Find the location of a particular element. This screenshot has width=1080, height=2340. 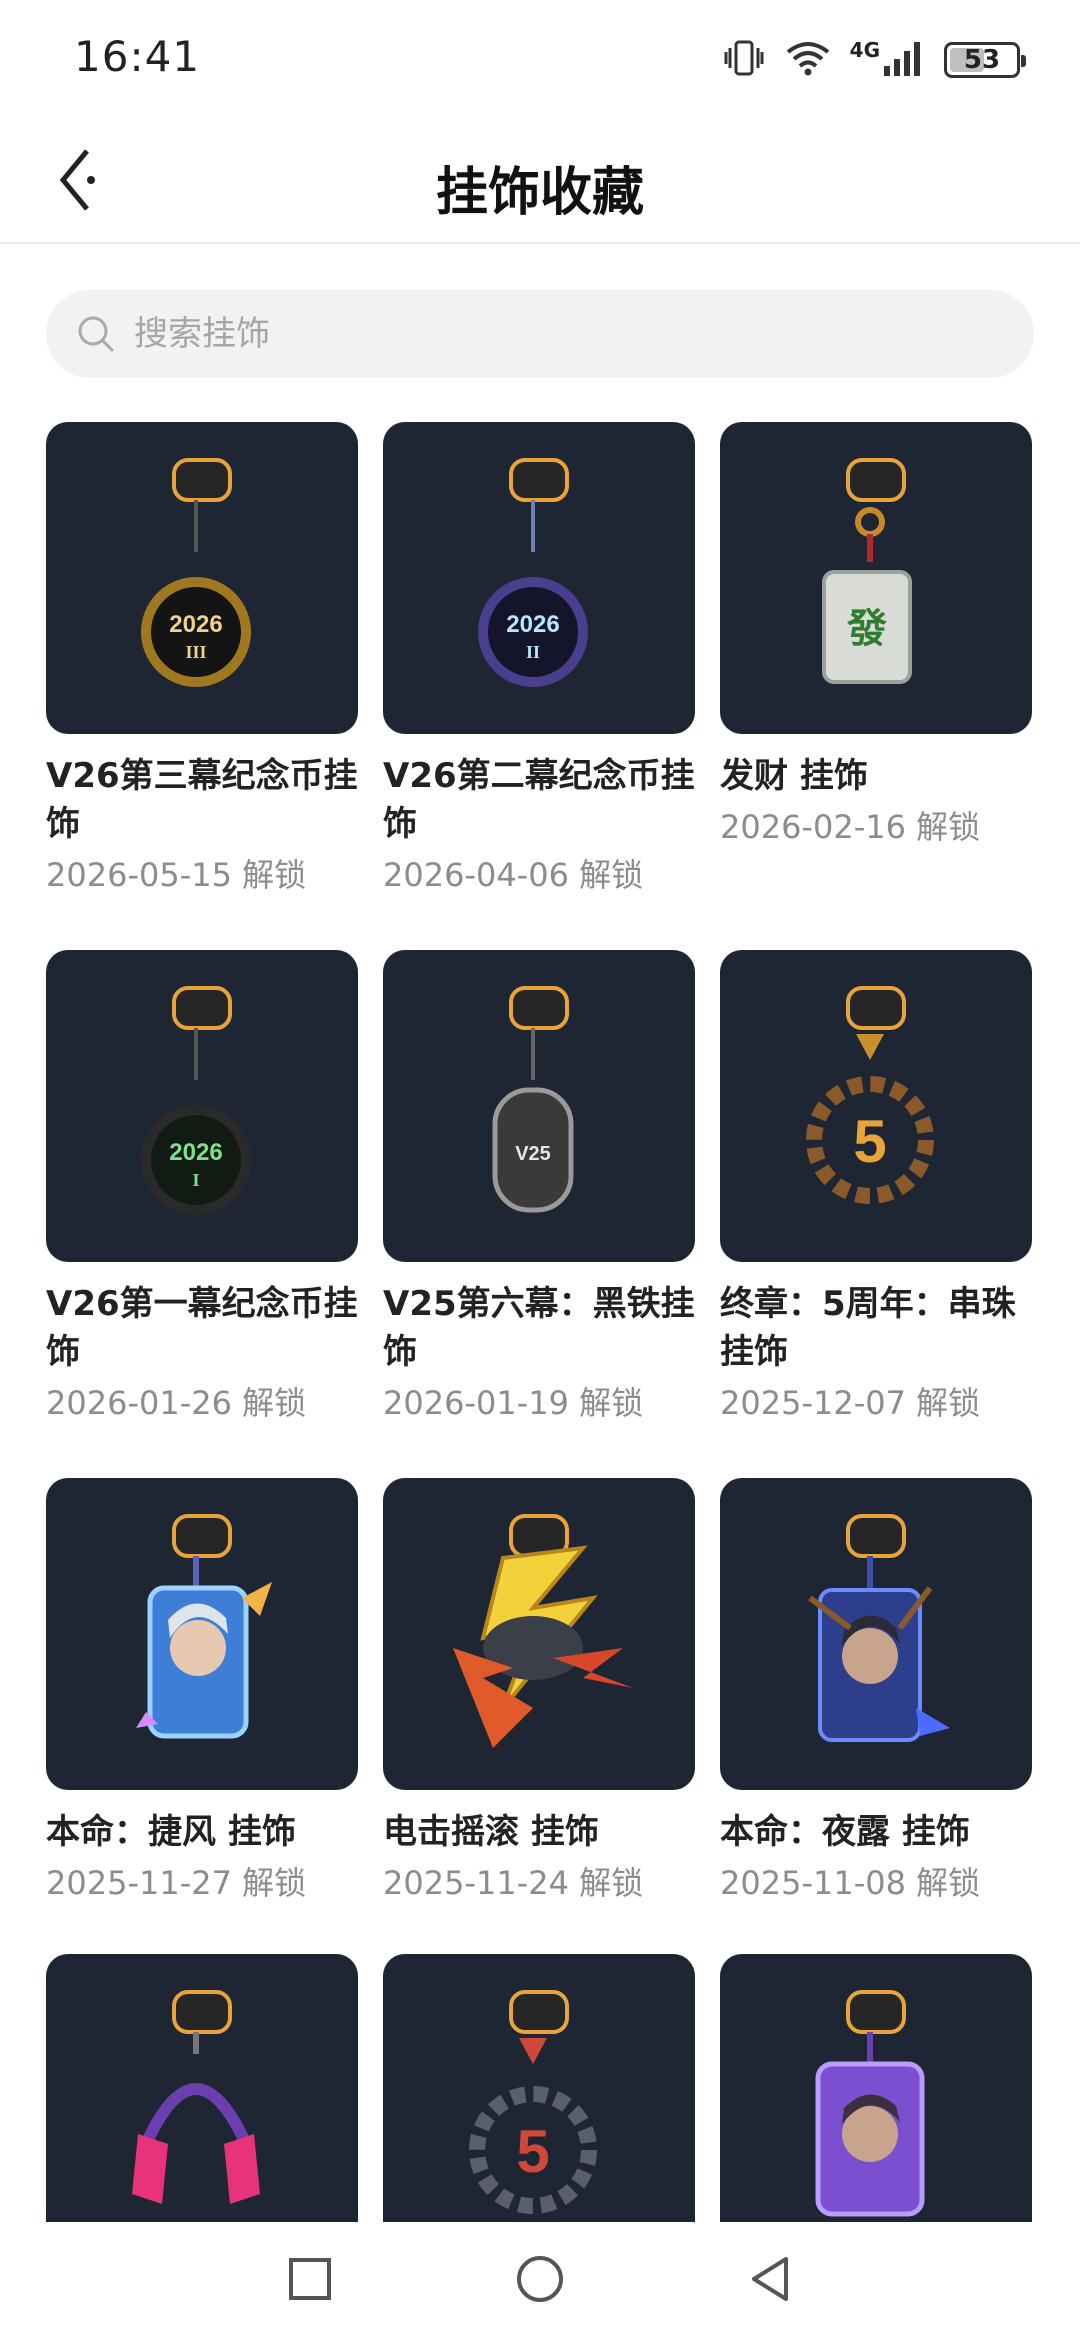

charm-title: 发财 挂饰 is located at coordinates (794, 776).